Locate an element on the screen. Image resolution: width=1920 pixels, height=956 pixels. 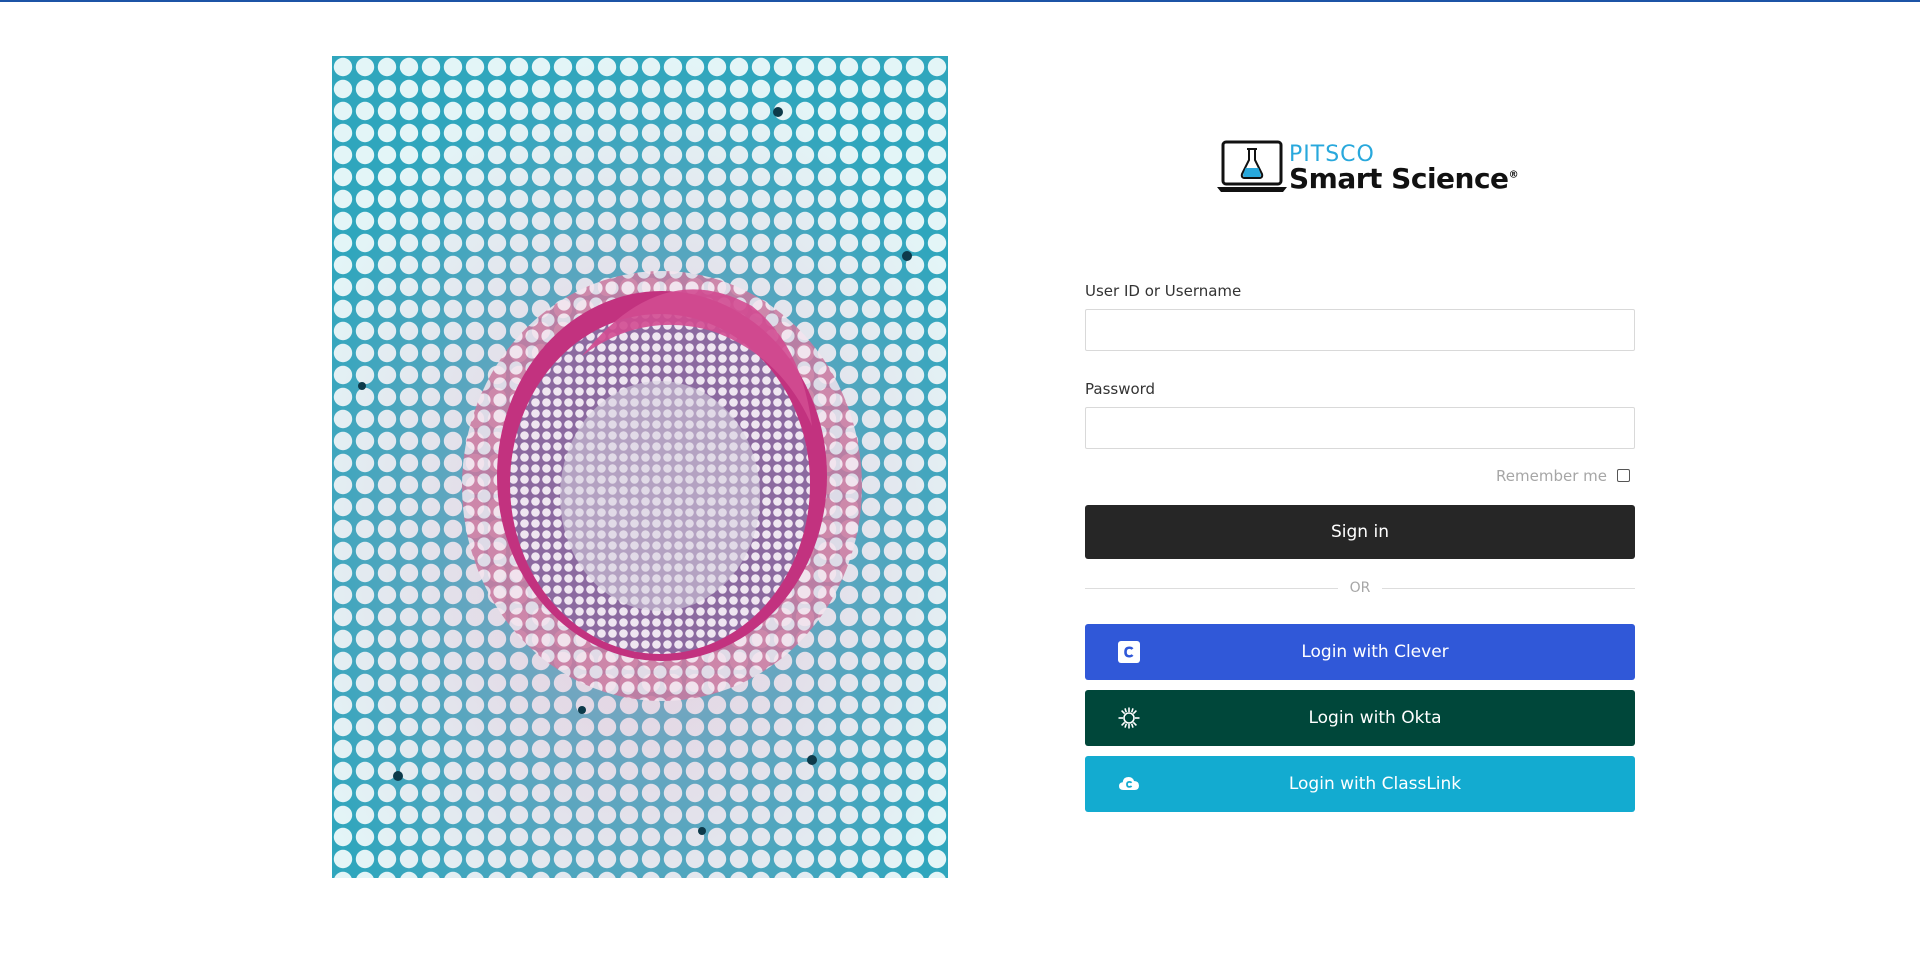
username-input is located at coordinates (1360, 330).